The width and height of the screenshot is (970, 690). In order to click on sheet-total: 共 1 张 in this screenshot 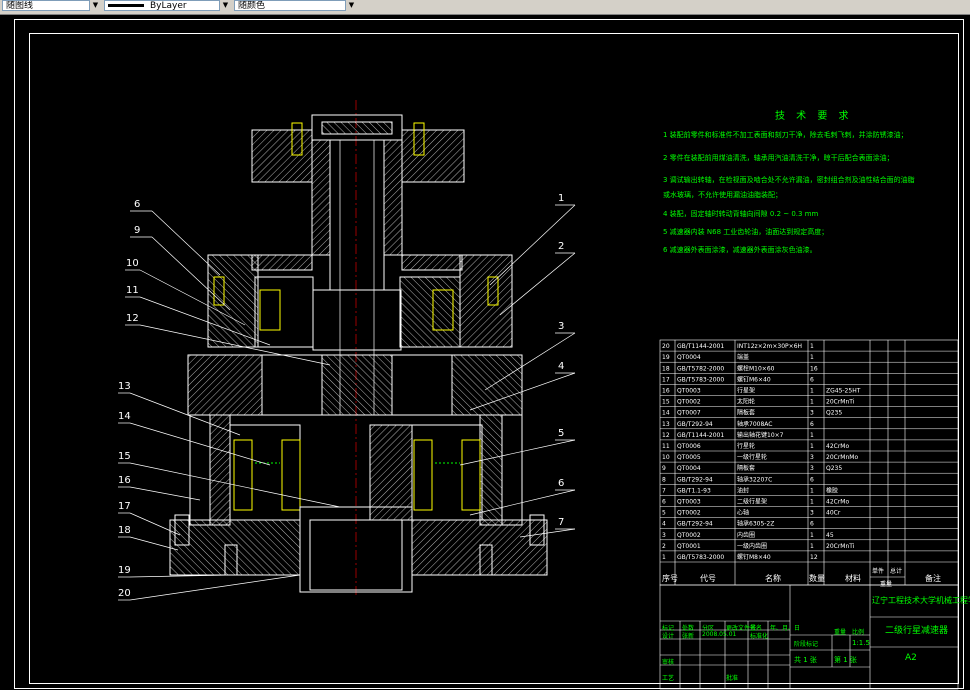, I will do `click(805, 660)`.